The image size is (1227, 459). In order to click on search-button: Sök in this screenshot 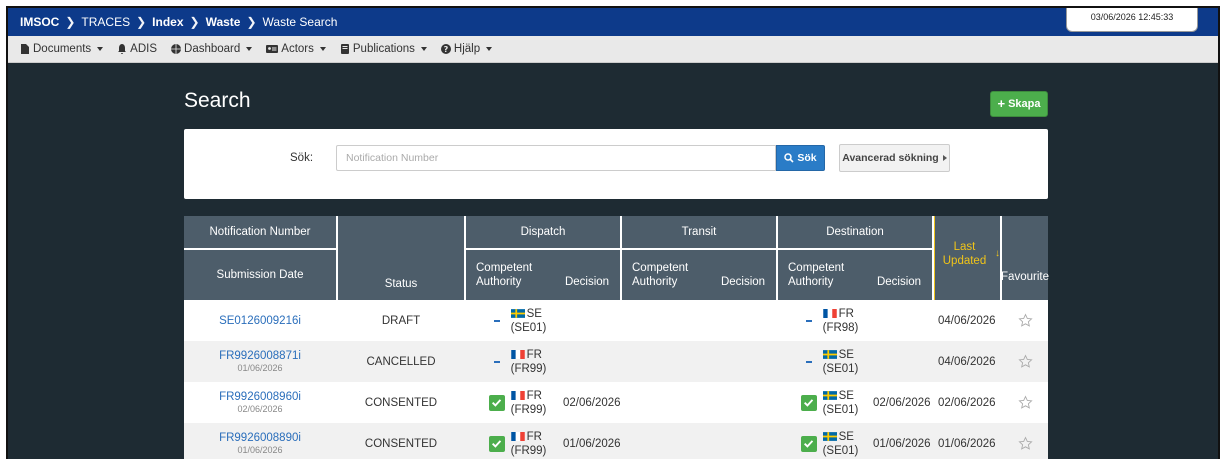, I will do `click(800, 158)`.